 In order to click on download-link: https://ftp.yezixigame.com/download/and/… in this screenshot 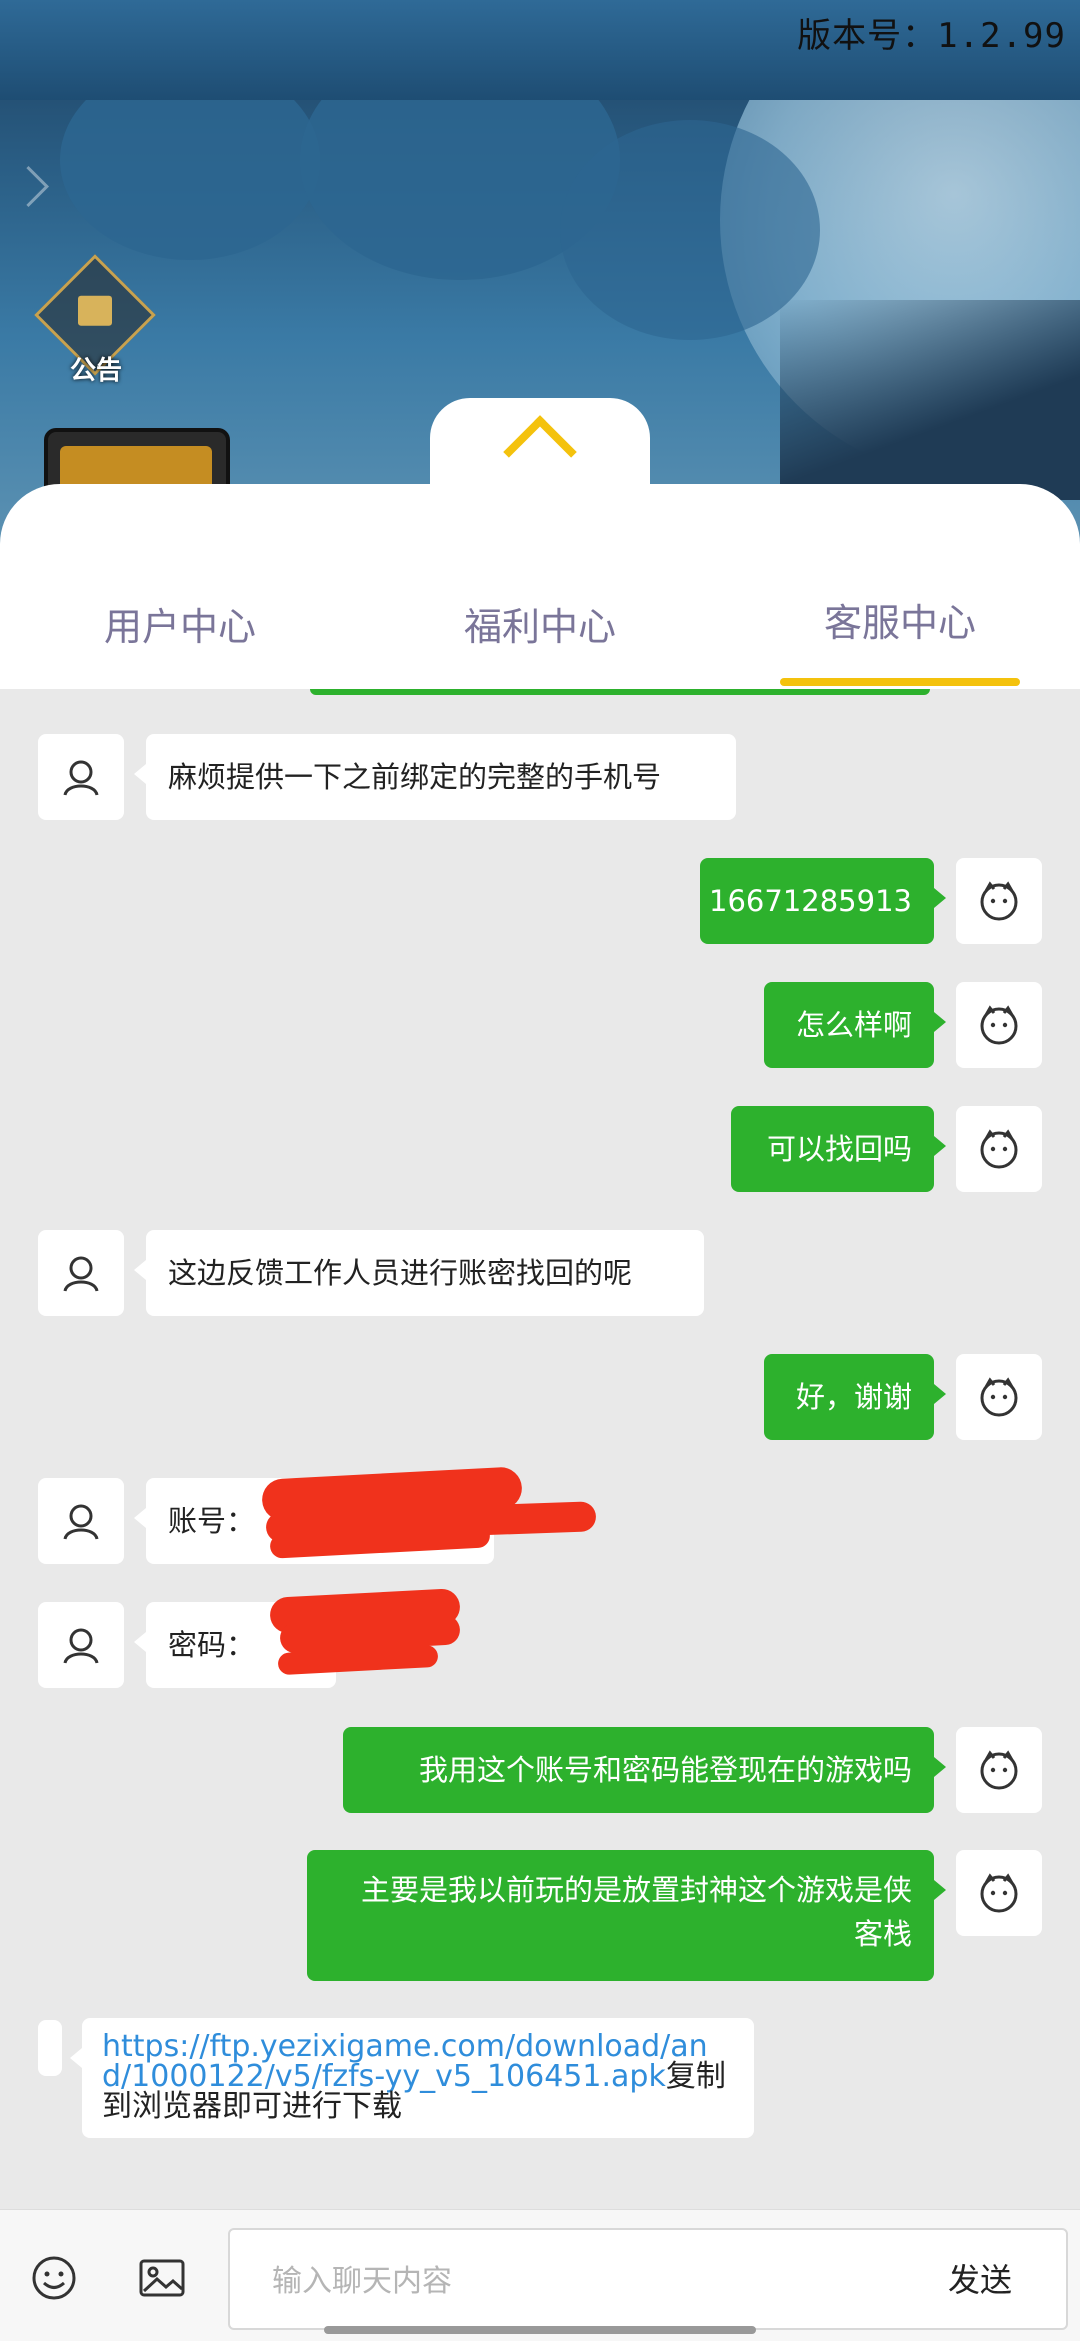, I will do `click(405, 2061)`.